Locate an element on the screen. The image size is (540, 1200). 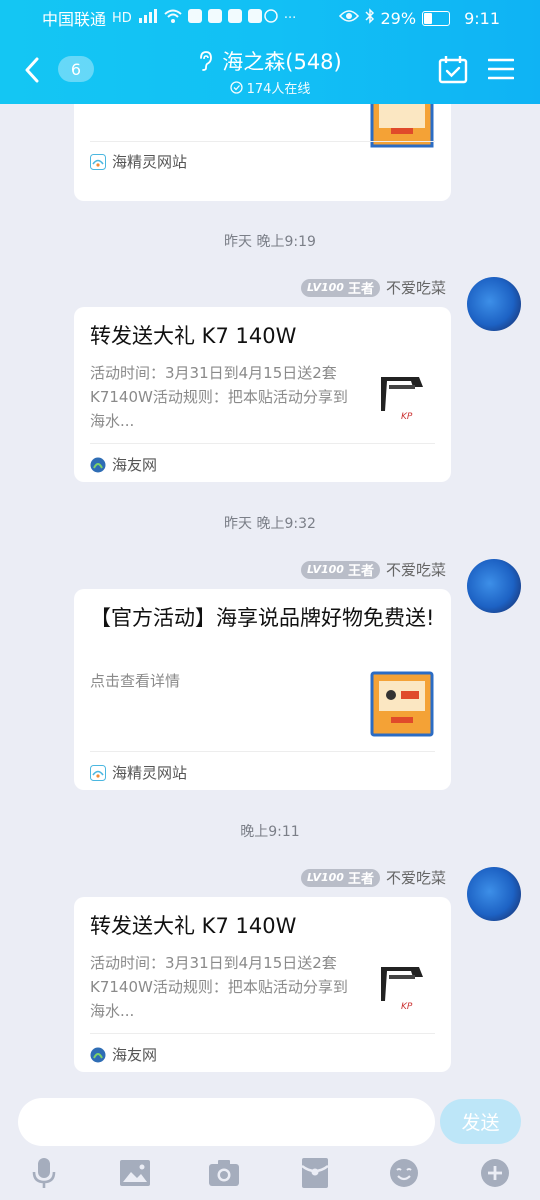
check-circle-icon is located at coordinates (236, 87).